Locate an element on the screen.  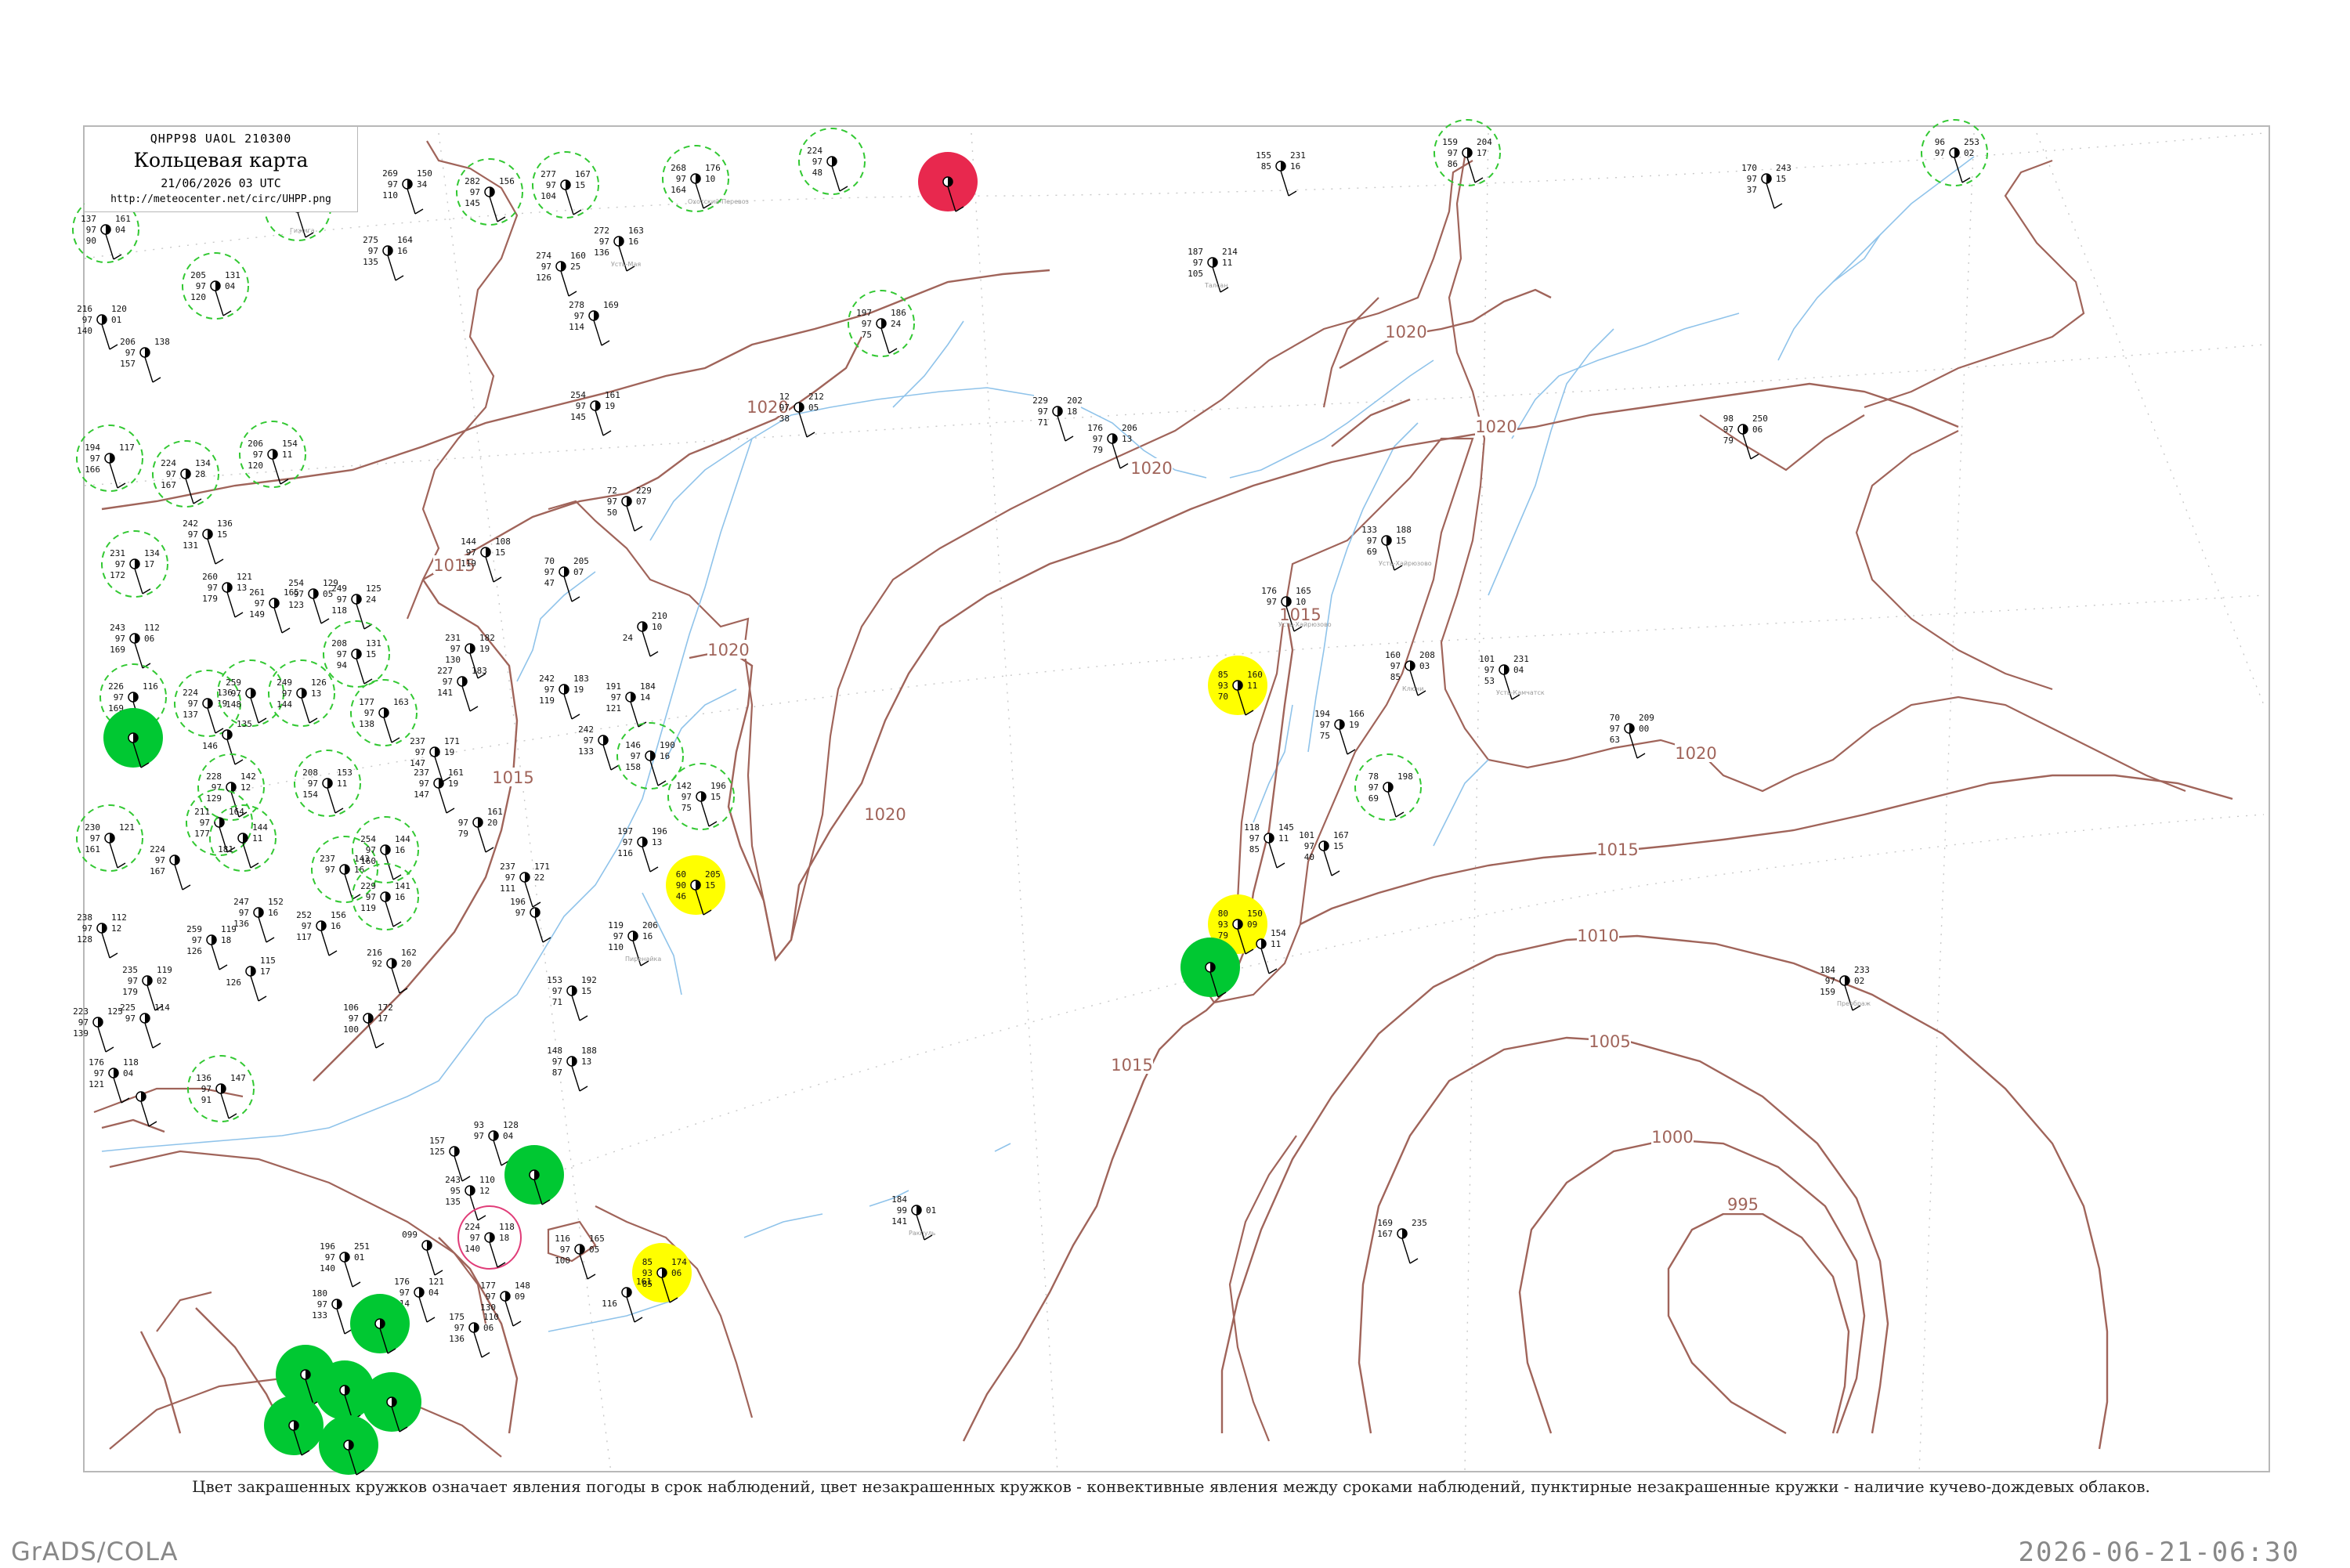
station-plot: 1339769 18815 Усть-Хайрюзово is located at coordinates (1396, 548).